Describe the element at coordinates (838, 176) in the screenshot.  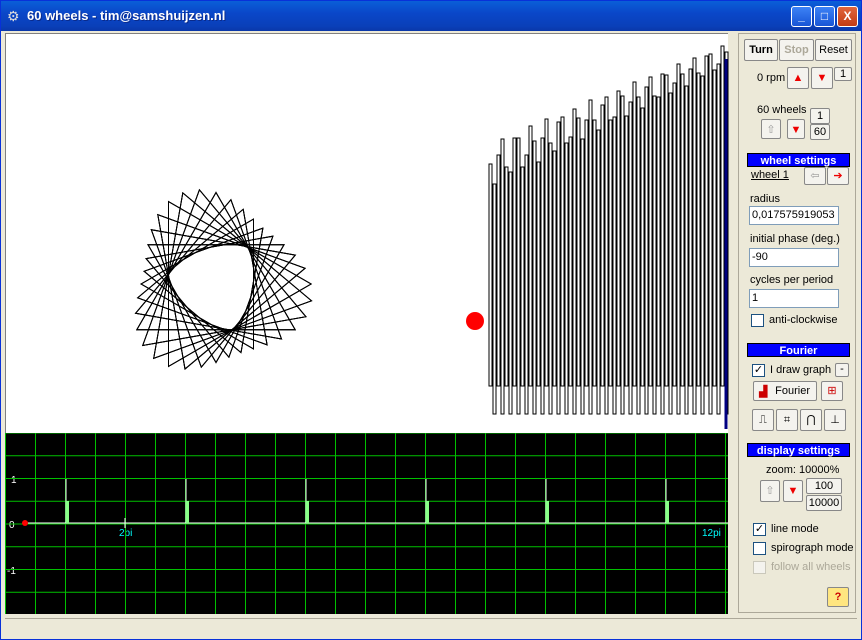
I see `wheel-next-button: ➔` at that location.